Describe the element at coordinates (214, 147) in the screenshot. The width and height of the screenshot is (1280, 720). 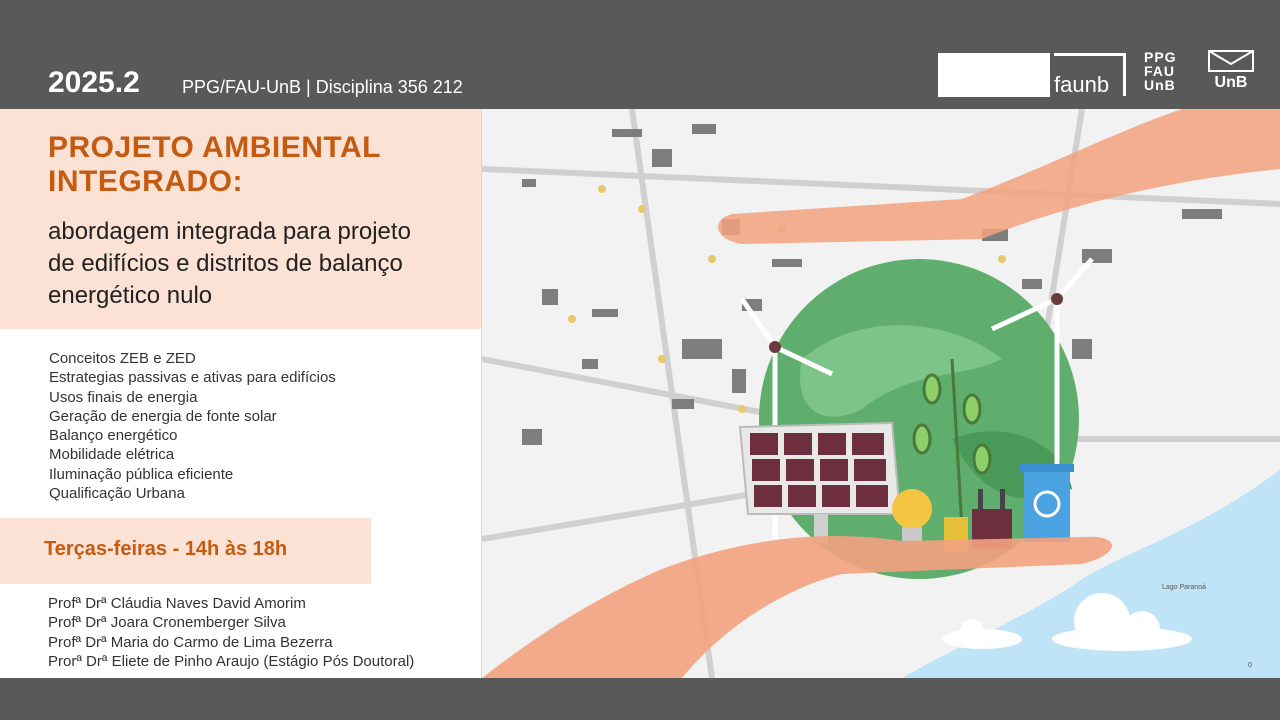
I see `course-title-line: PROJETO AMBIENTAL` at that location.